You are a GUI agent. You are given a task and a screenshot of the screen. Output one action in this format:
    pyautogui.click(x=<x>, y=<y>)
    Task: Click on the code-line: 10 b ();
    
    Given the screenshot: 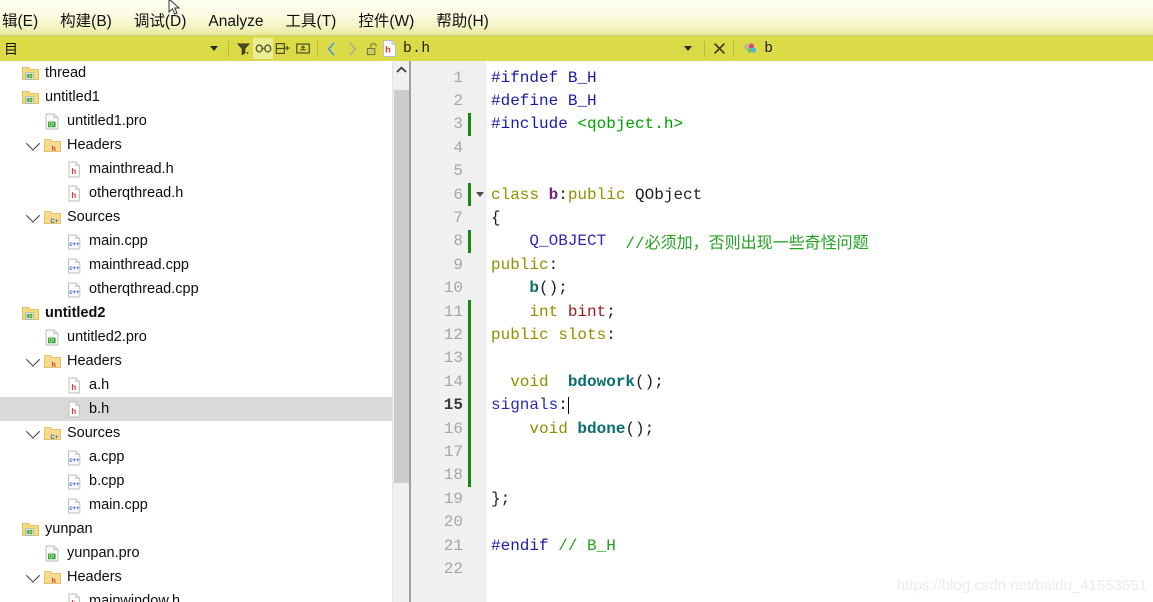 What is the action you would take?
    pyautogui.click(x=782, y=288)
    